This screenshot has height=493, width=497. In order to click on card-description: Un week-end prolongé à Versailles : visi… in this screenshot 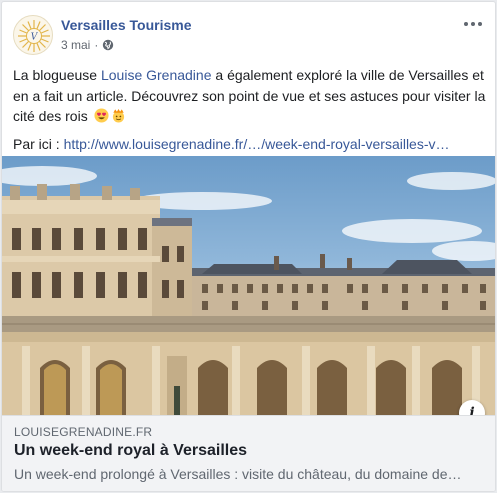, I will do `click(238, 474)`.